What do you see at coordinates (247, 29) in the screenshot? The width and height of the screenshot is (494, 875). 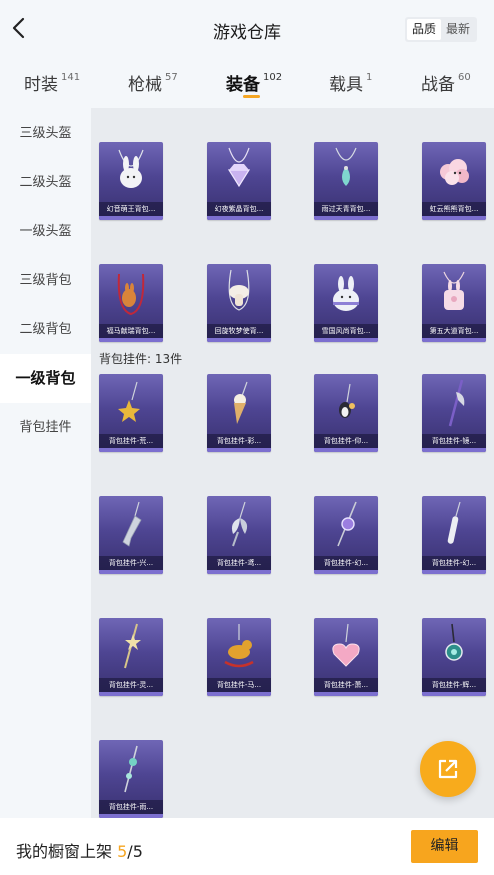 I see `header: 游戏仓库 品质 最新` at bounding box center [247, 29].